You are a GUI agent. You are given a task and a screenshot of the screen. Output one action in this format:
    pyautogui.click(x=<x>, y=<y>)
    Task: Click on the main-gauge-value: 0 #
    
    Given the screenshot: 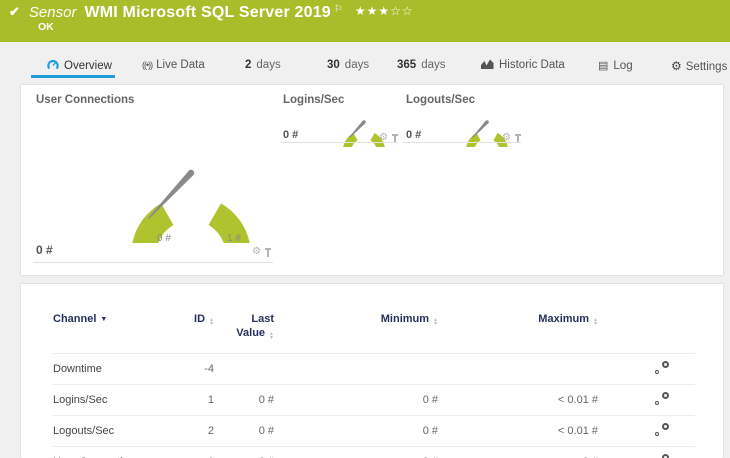 What is the action you would take?
    pyautogui.click(x=44, y=250)
    